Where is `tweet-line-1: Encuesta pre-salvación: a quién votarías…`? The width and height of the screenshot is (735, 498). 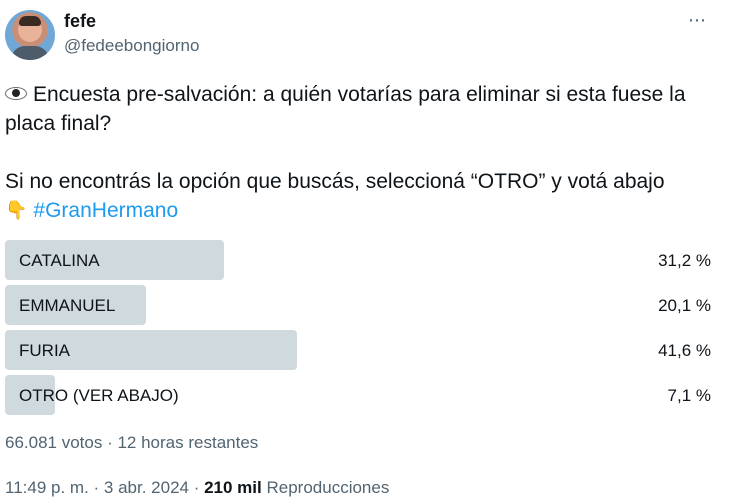 tweet-line-1: Encuesta pre-salvación: a quién votarías… is located at coordinates (365, 109).